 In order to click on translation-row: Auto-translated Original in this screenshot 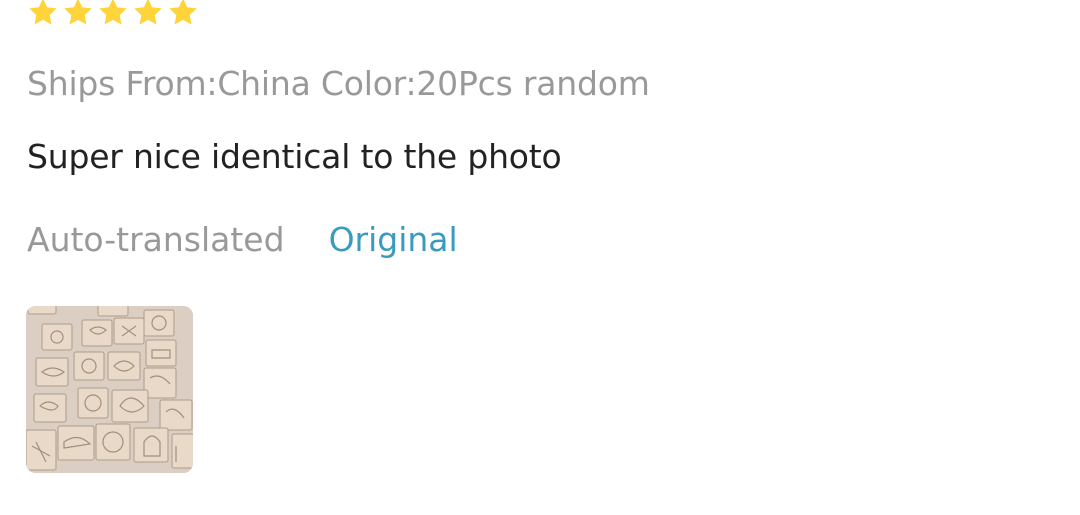, I will do `click(242, 239)`.